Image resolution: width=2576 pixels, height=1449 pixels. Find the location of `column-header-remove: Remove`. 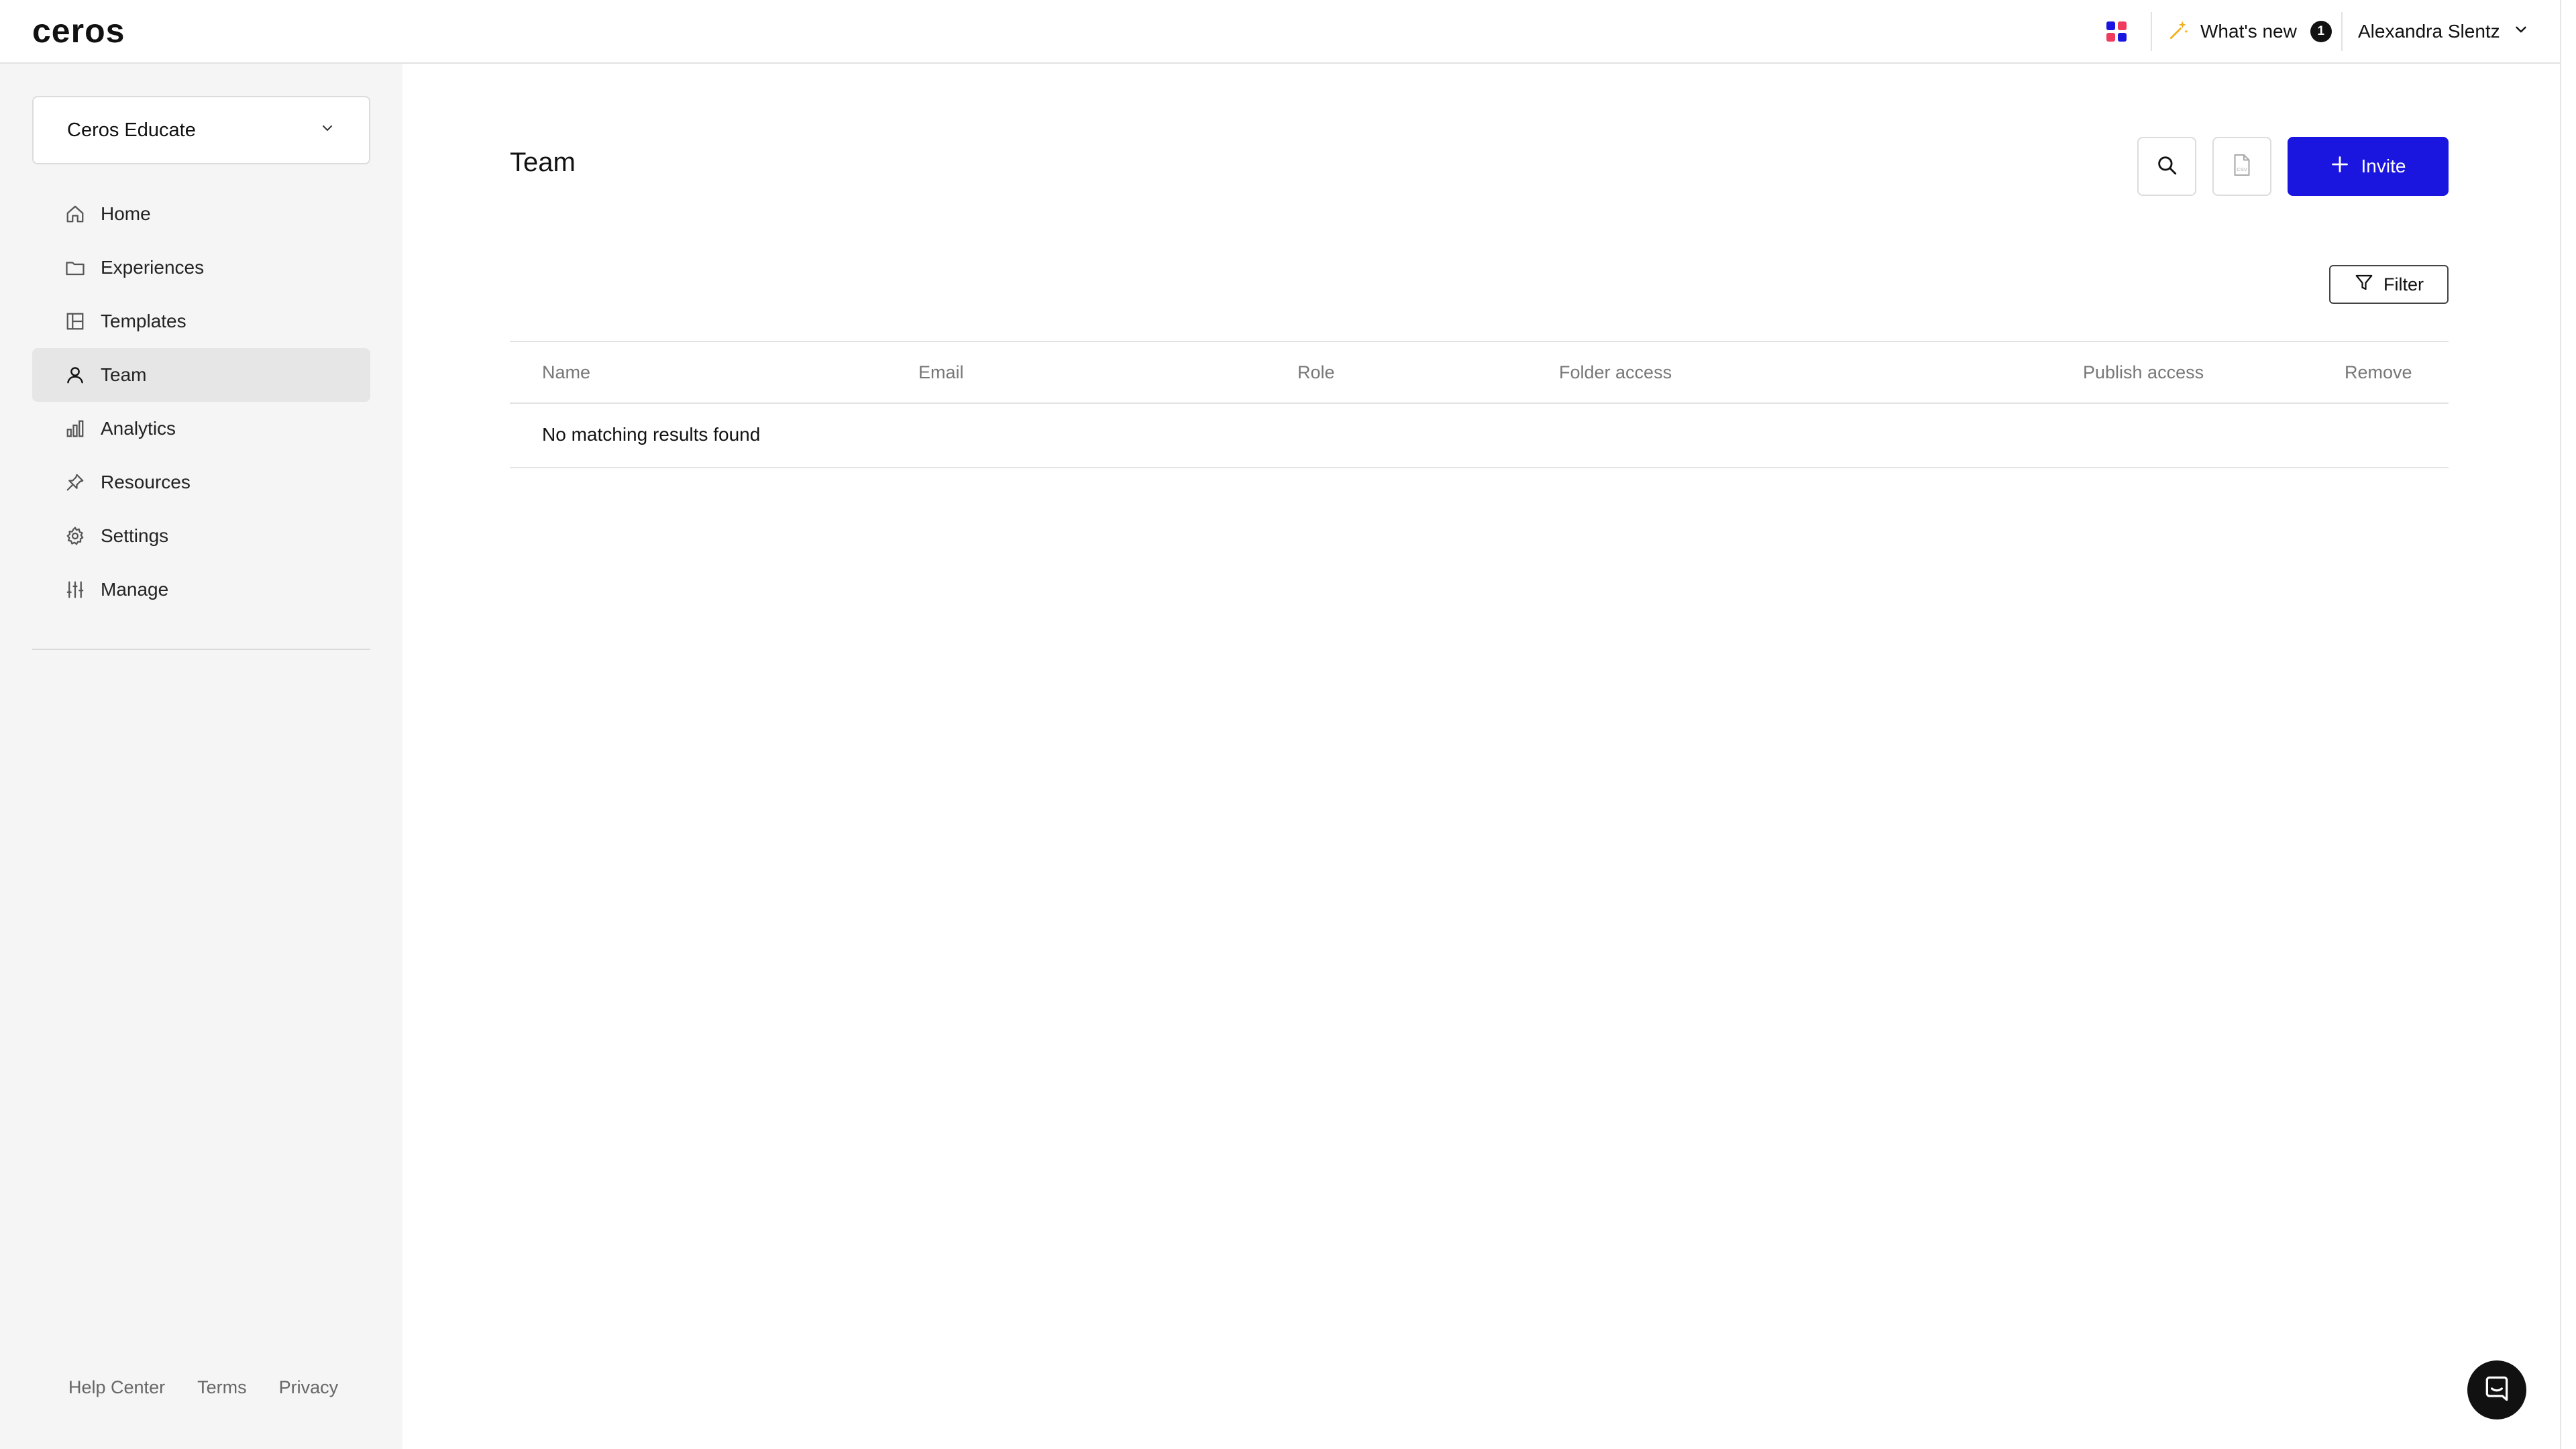

column-header-remove: Remove is located at coordinates (2378, 372).